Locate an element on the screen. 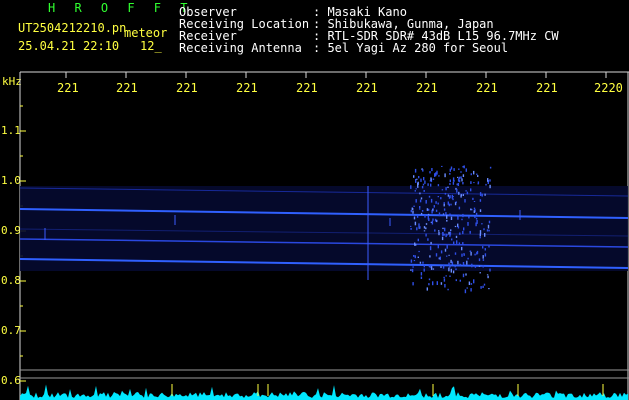  x-axis-ticks is located at coordinates (336, 75).